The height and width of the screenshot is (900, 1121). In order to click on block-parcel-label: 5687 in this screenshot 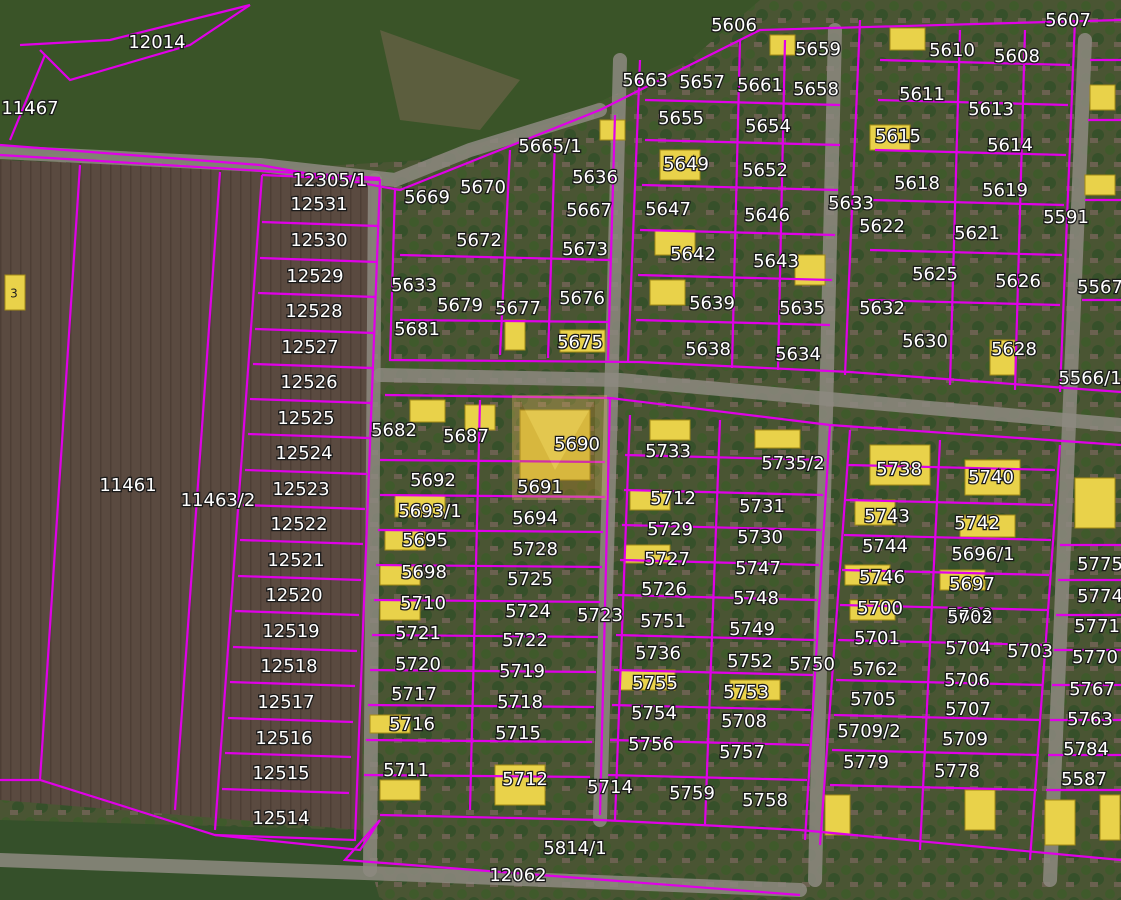, I will do `click(466, 436)`.